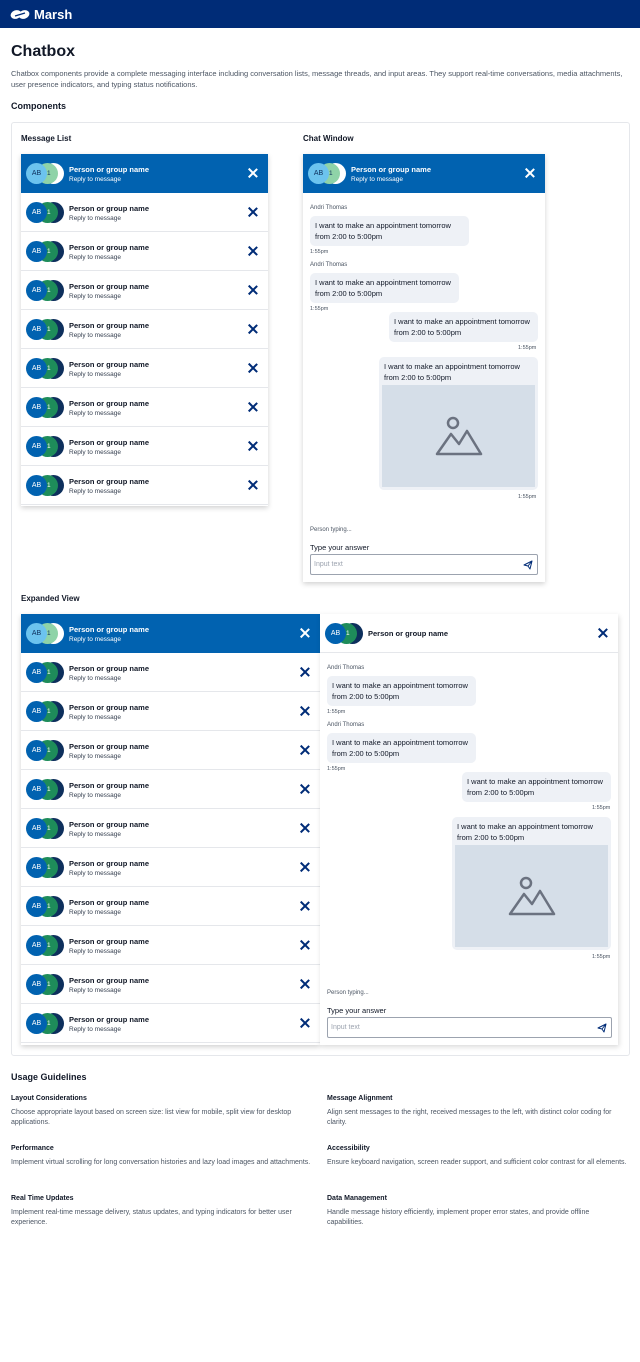 The image size is (640, 1362). Describe the element at coordinates (50, 598) in the screenshot. I see `expanded-view-label: Expanded View` at that location.